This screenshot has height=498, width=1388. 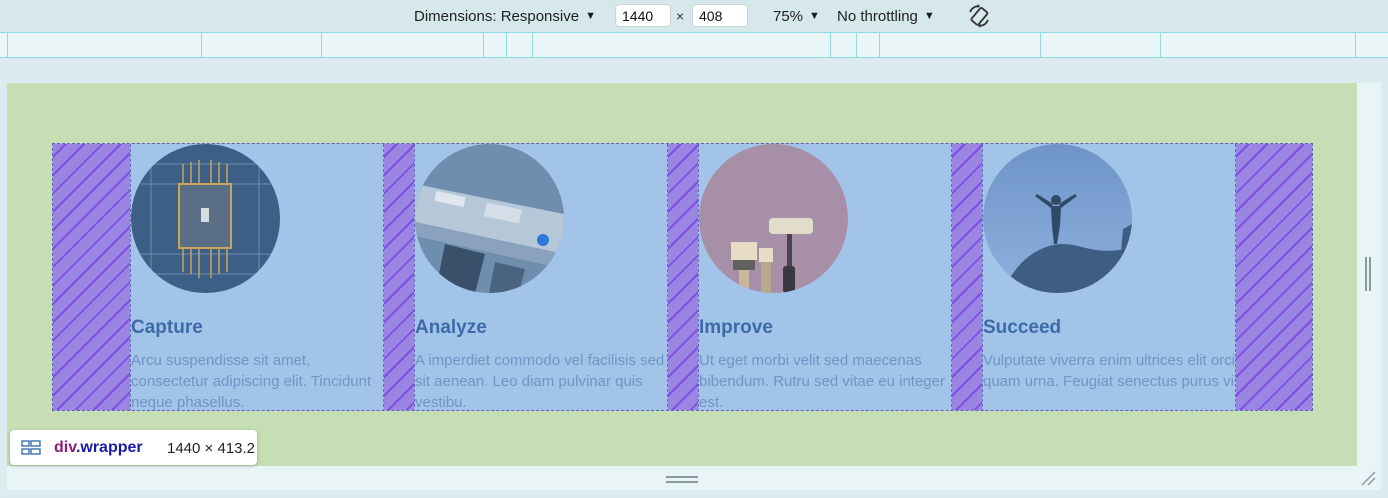 I want to click on height-input, so click(x=720, y=15).